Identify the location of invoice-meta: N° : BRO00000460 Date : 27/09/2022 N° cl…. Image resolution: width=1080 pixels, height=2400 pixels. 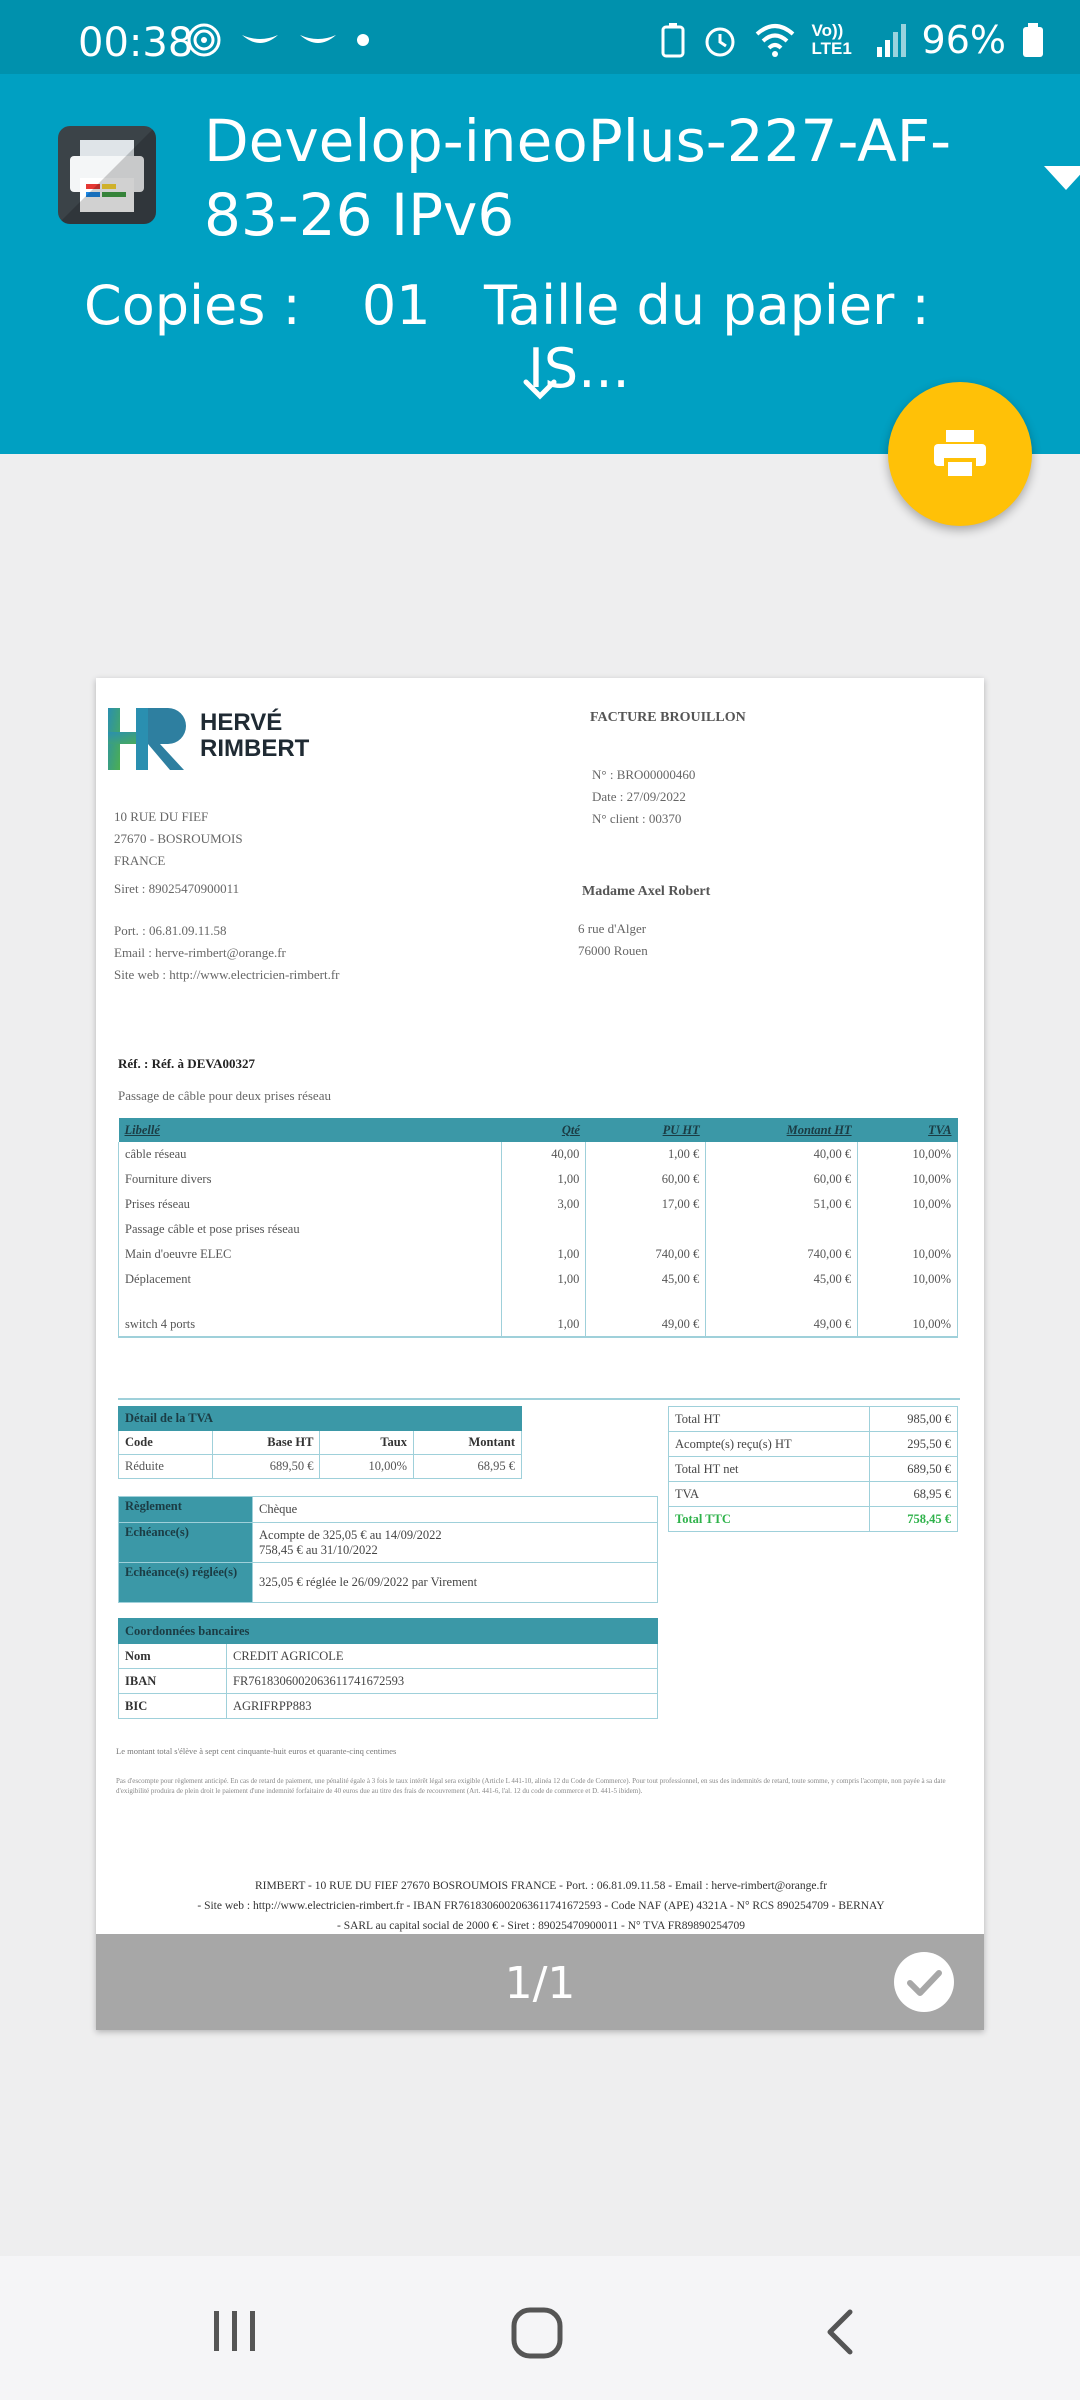
(644, 796).